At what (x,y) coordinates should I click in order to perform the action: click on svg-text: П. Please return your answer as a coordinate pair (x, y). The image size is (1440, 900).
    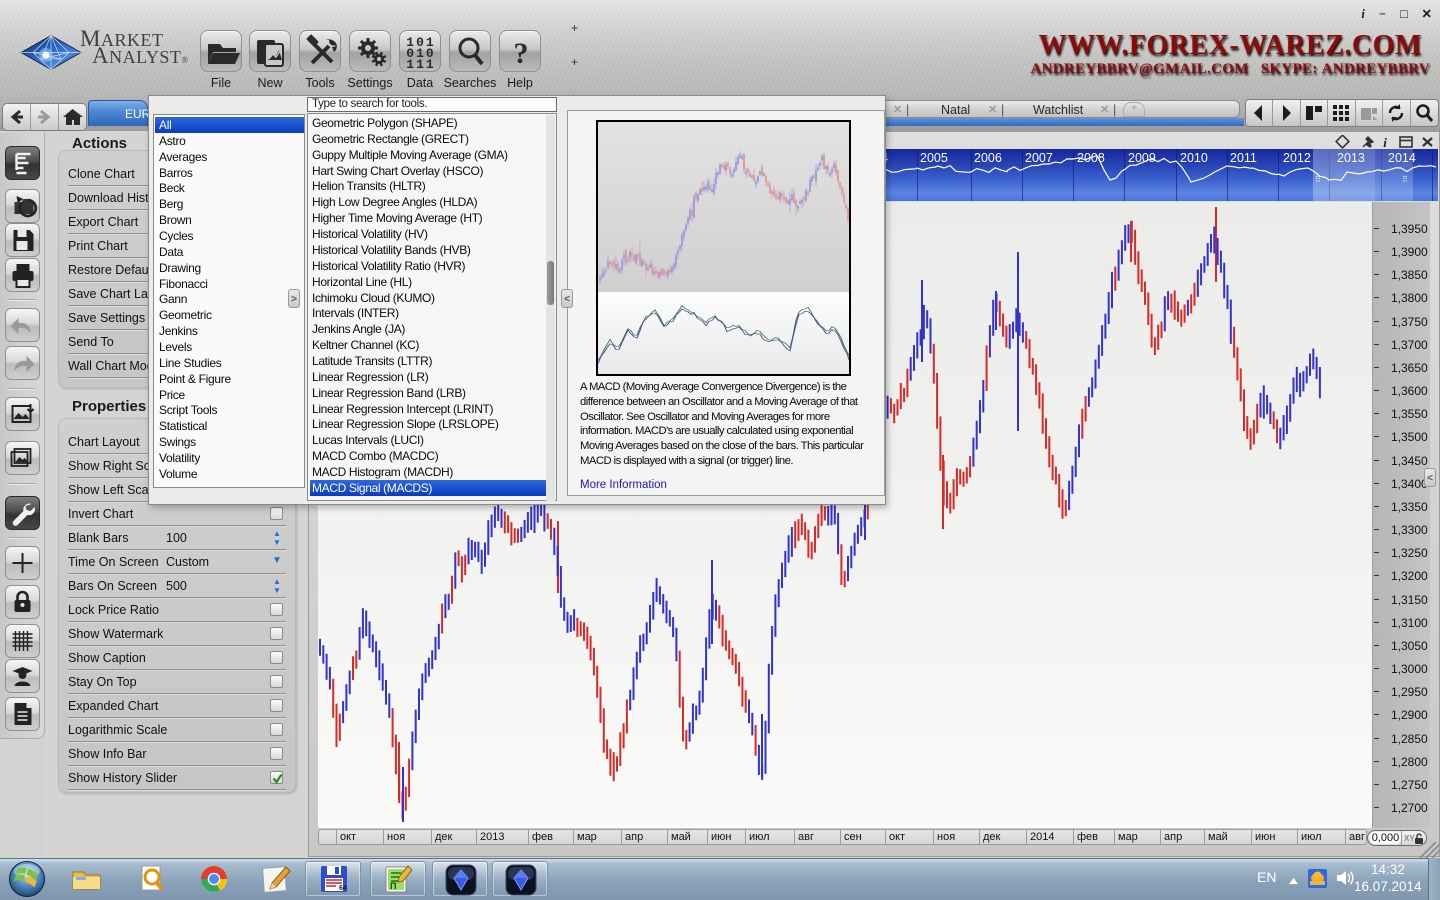
    Looking at the image, I should click on (393, 886).